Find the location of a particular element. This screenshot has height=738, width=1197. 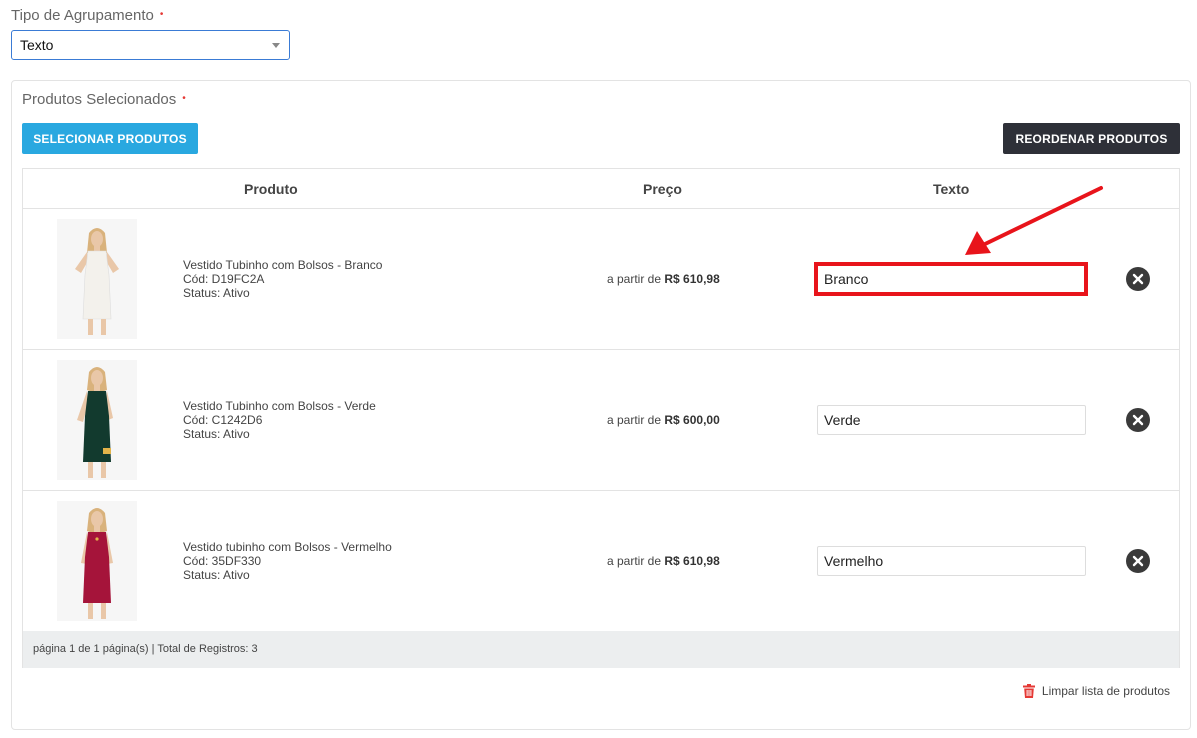

product-name: Vestido Tubinho com Bolsos - Branco is located at coordinates (283, 265).